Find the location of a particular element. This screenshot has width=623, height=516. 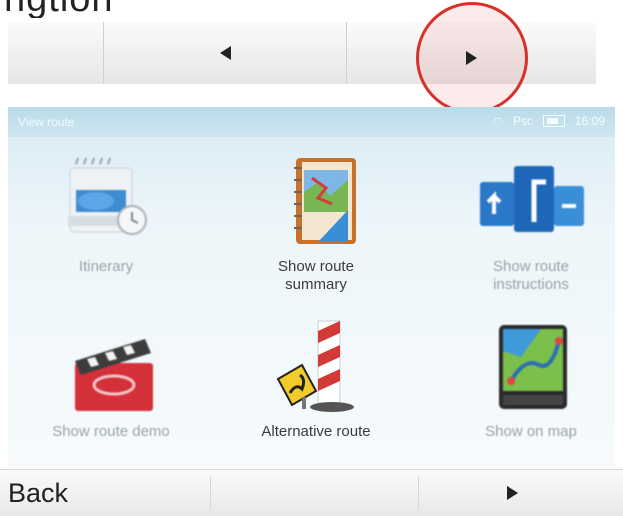

tile-route-demo: Show route demo is located at coordinates (111, 379).